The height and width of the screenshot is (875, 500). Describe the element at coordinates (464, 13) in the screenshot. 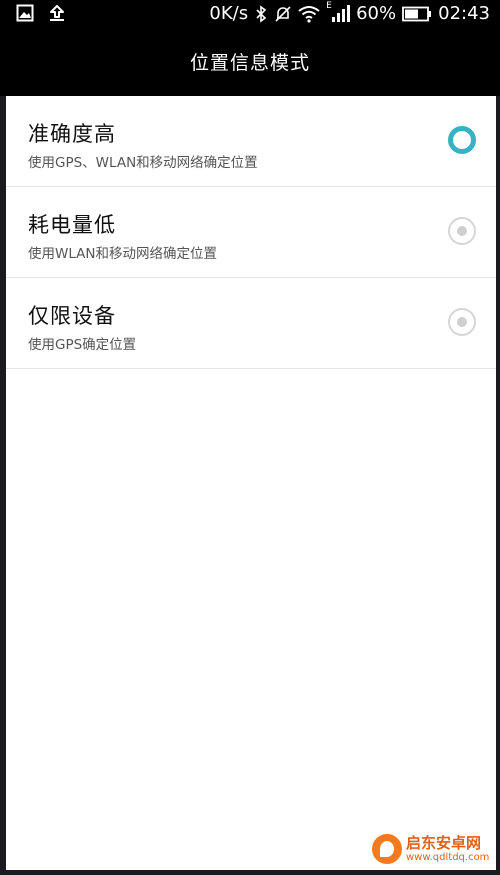

I see `clock: 02:43` at that location.